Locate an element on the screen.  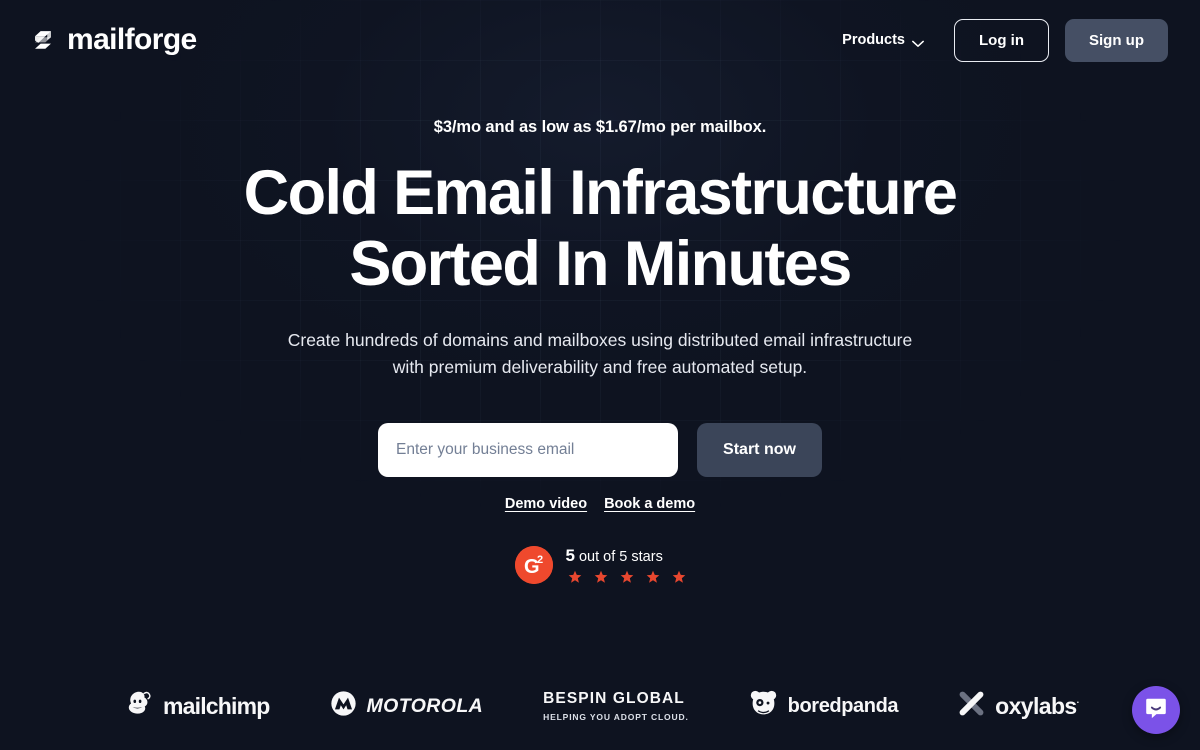
svg-text: 2 is located at coordinates (540, 560).